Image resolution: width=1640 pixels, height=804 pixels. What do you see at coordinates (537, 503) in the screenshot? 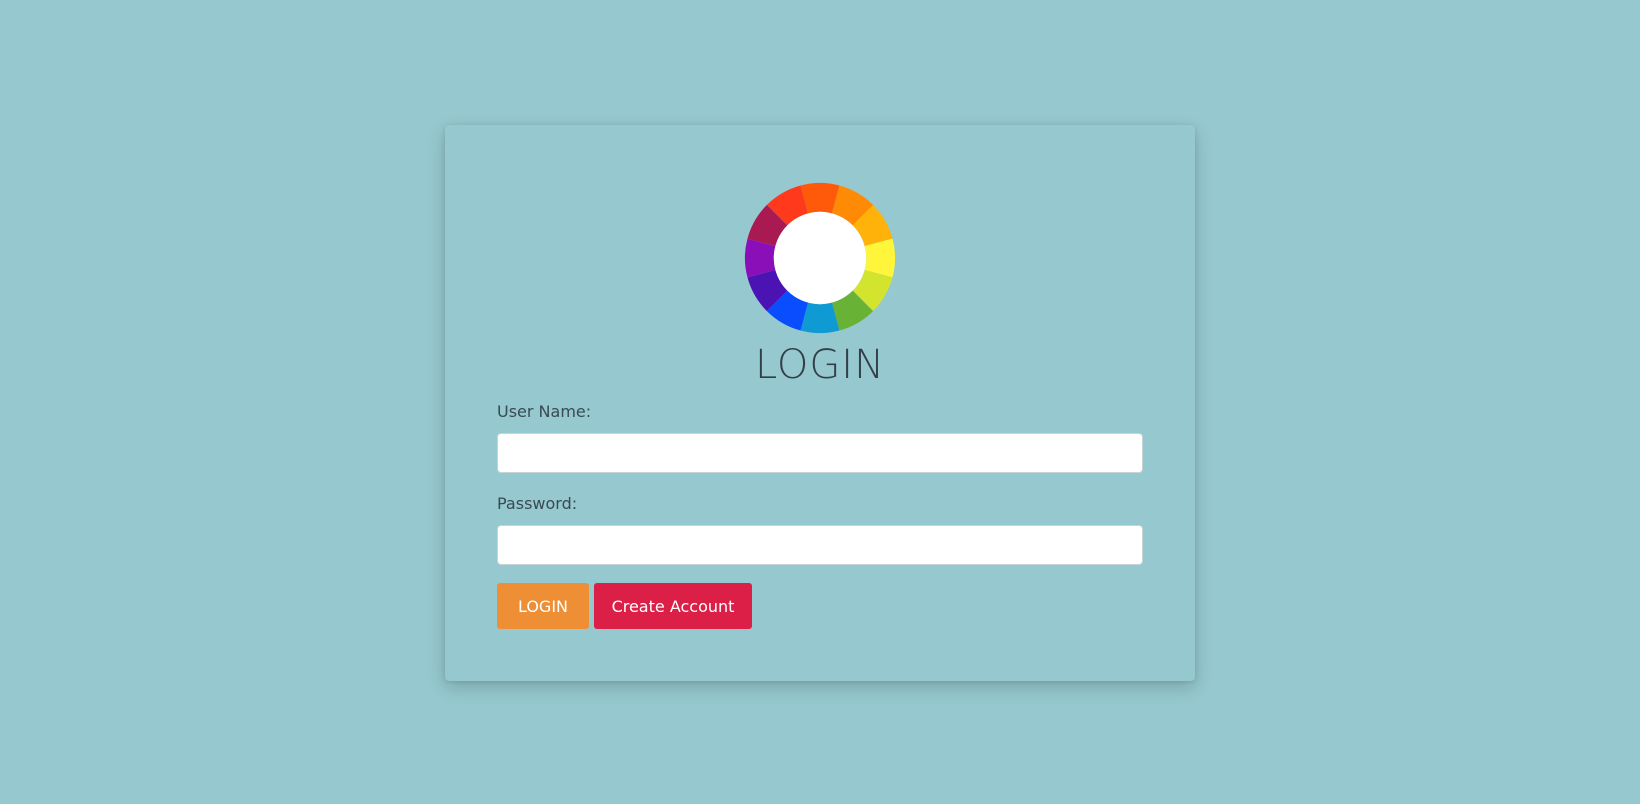
I see `password-label: Password:` at bounding box center [537, 503].